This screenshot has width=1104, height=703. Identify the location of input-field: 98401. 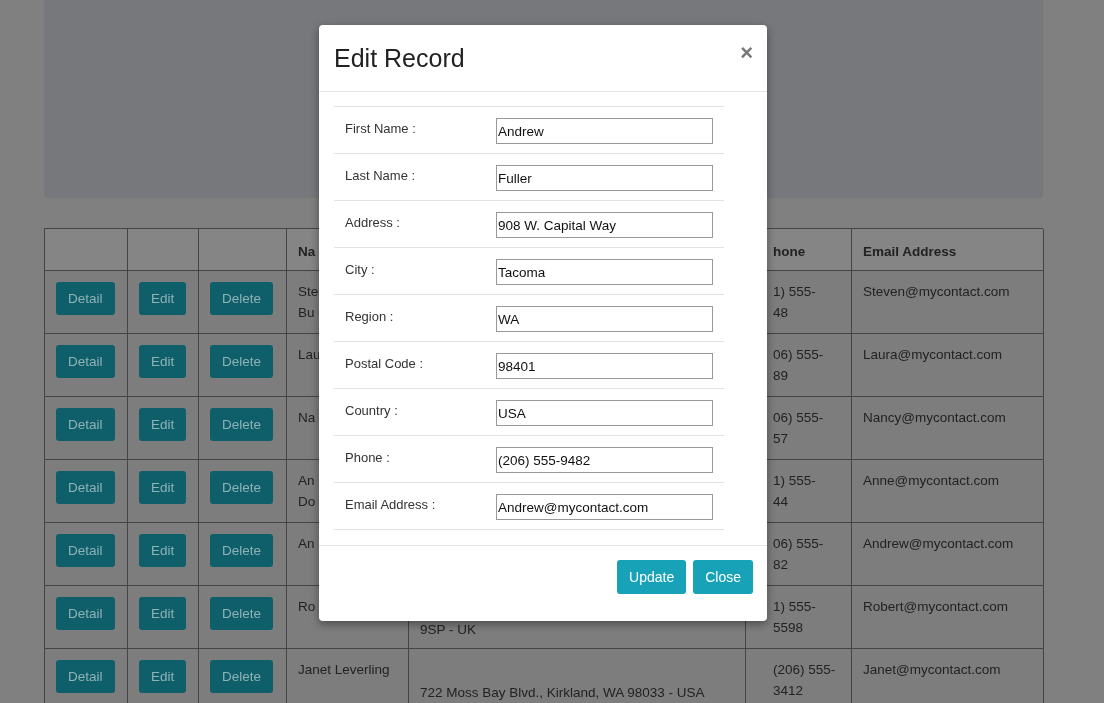
(604, 366).